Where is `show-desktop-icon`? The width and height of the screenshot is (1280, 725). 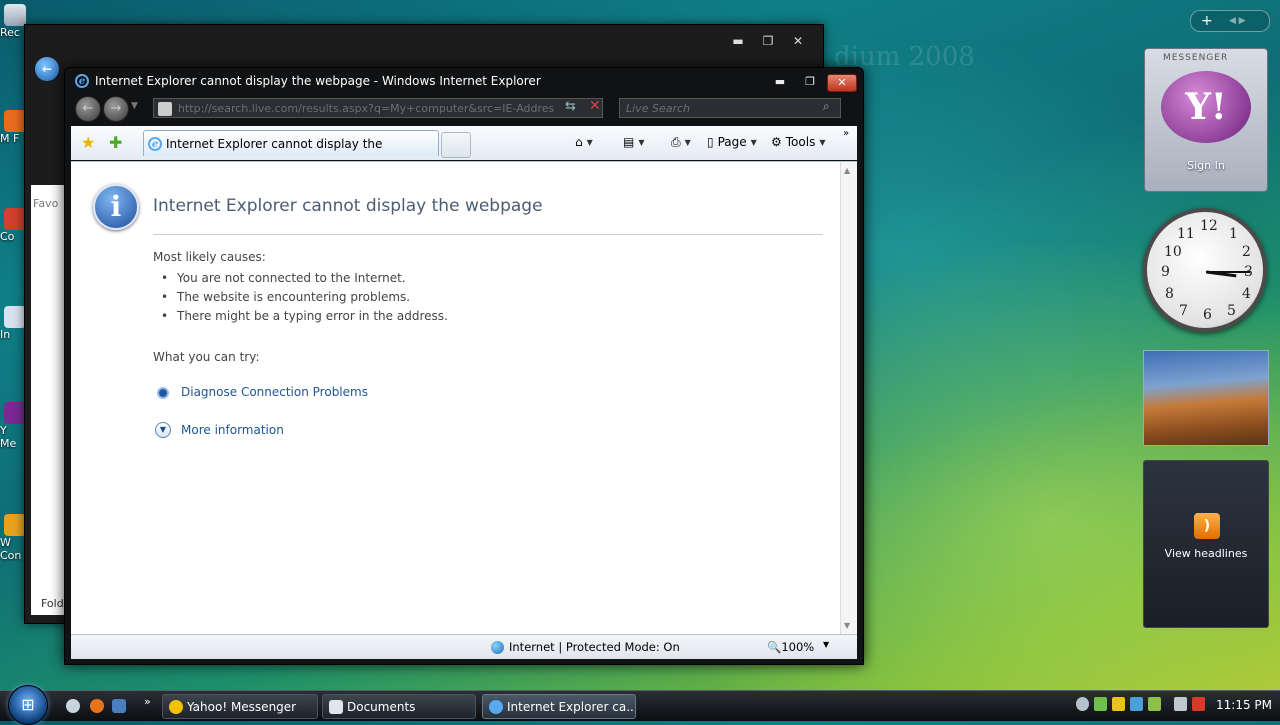
show-desktop-icon is located at coordinates (119, 706).